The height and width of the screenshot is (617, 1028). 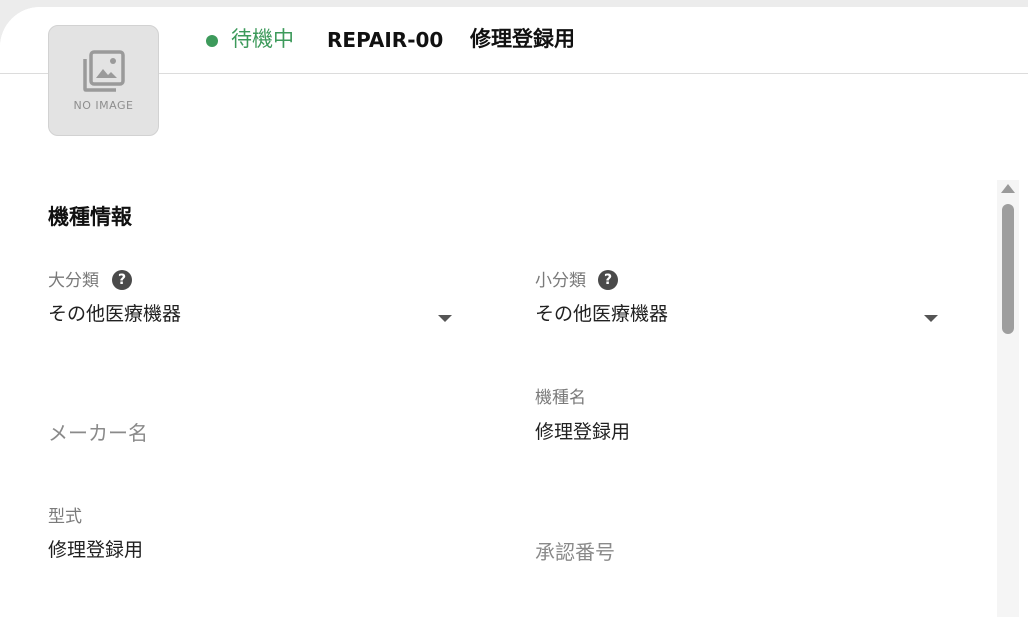 I want to click on status-dot, so click(x=212, y=41).